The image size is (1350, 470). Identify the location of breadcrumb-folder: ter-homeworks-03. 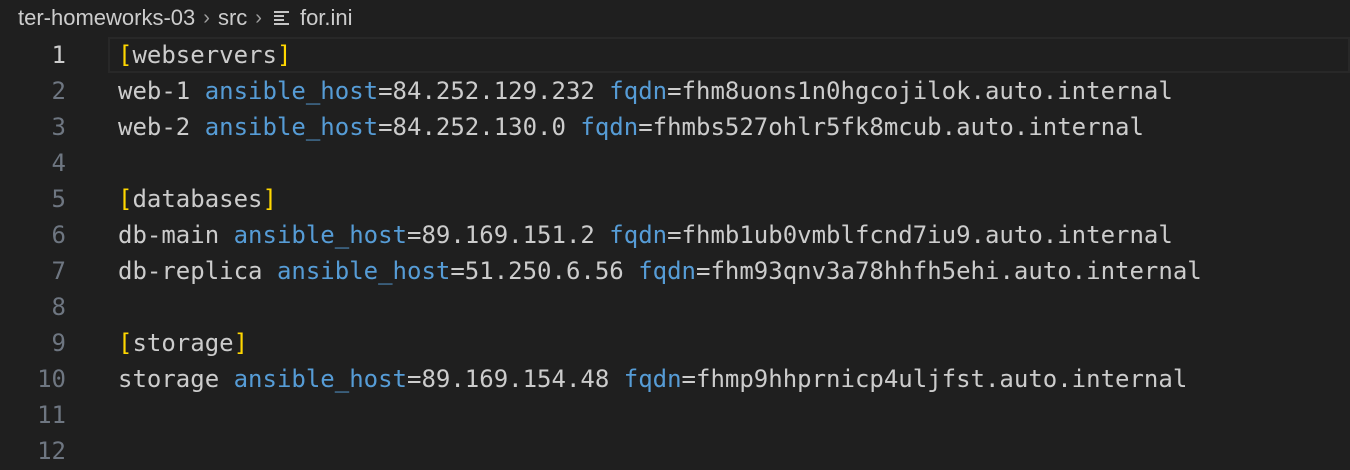
(106, 18).